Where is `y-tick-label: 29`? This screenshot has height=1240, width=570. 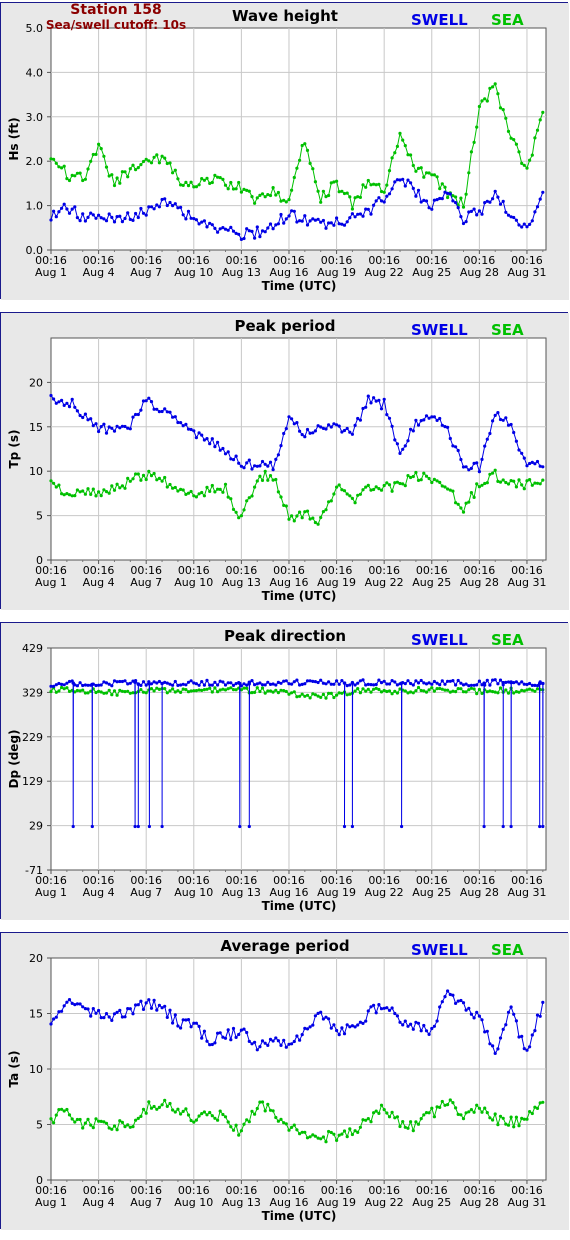
y-tick-label: 29 is located at coordinates (36, 826).